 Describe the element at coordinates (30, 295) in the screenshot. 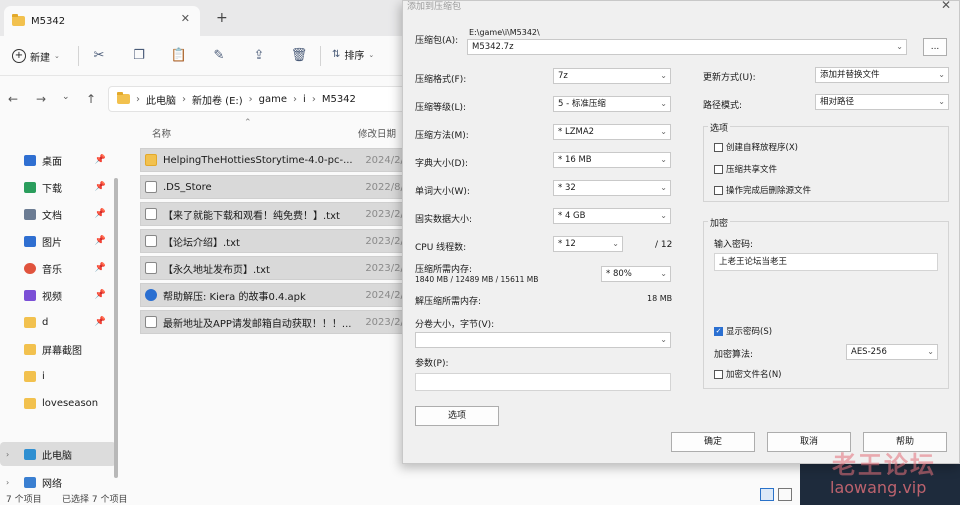

I see `video-icon` at that location.